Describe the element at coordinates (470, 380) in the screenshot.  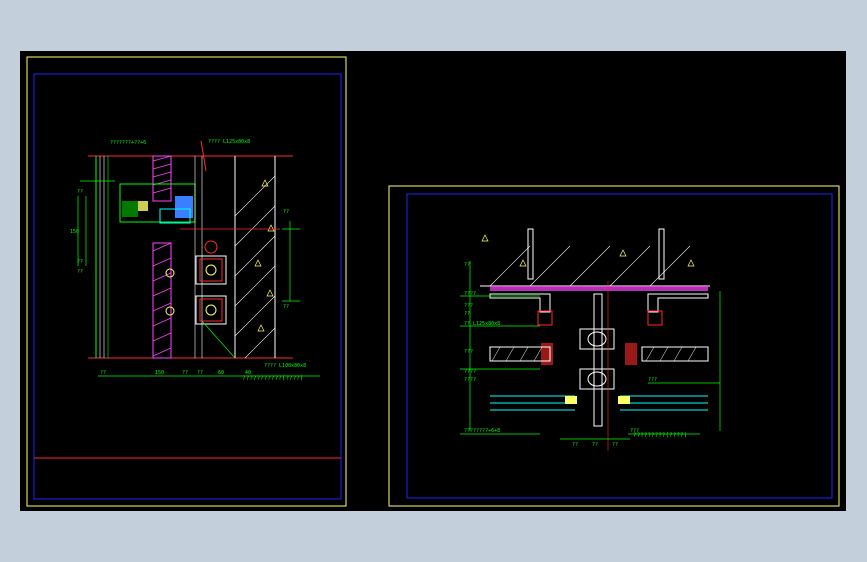
I see `right-label-left-7: ????` at that location.